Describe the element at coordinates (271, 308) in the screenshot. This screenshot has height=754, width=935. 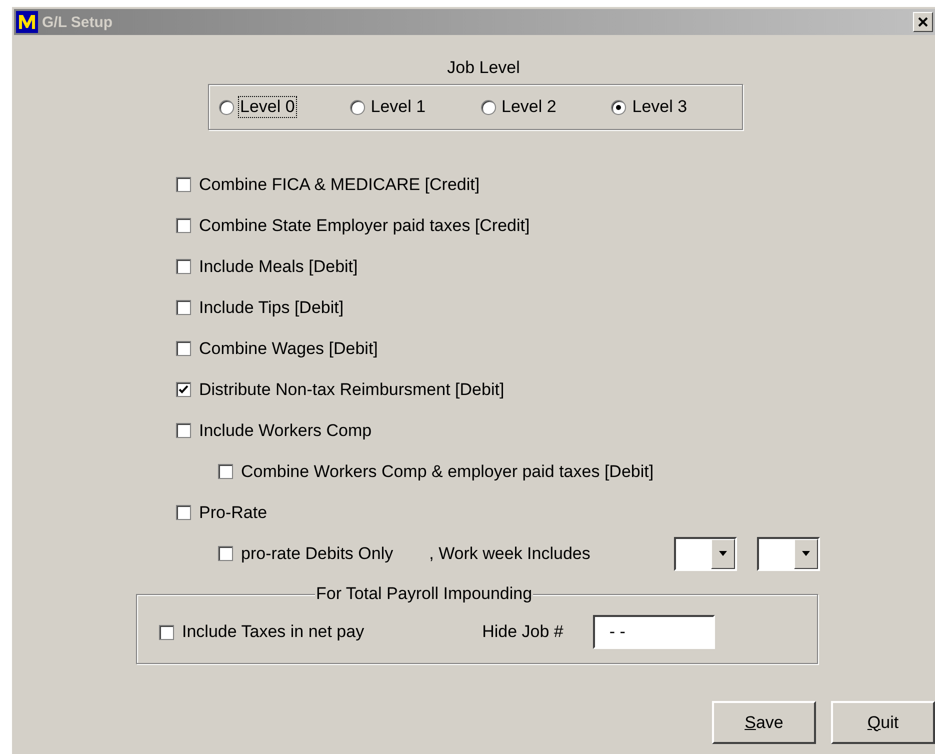
I see `checkbox-label: Include Tips [Debit]` at that location.